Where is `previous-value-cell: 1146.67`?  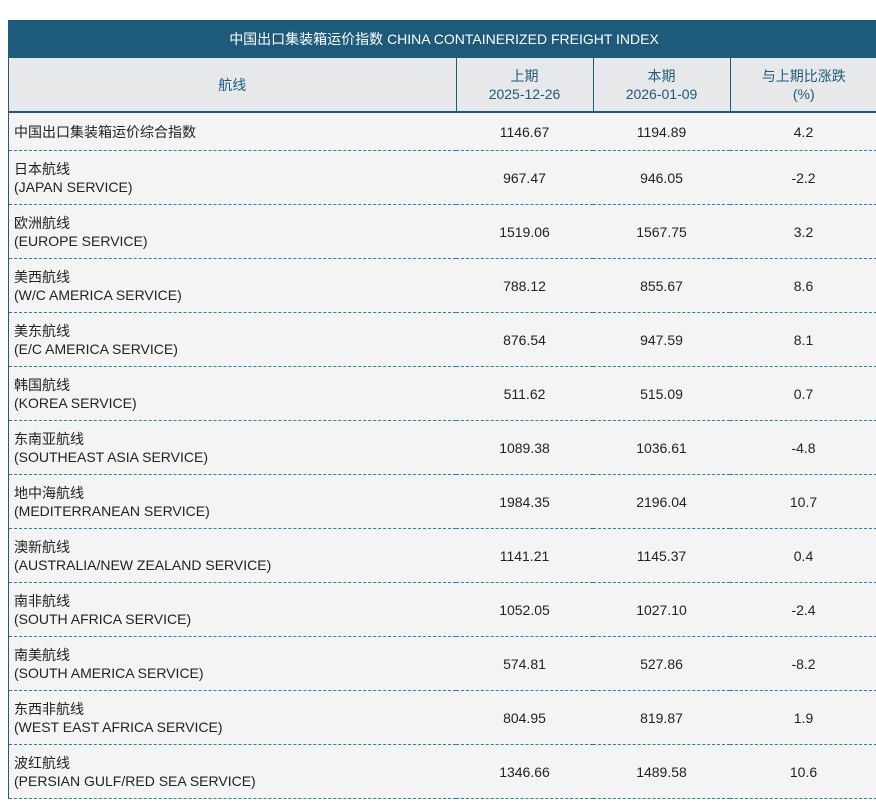 previous-value-cell: 1146.67 is located at coordinates (524, 131).